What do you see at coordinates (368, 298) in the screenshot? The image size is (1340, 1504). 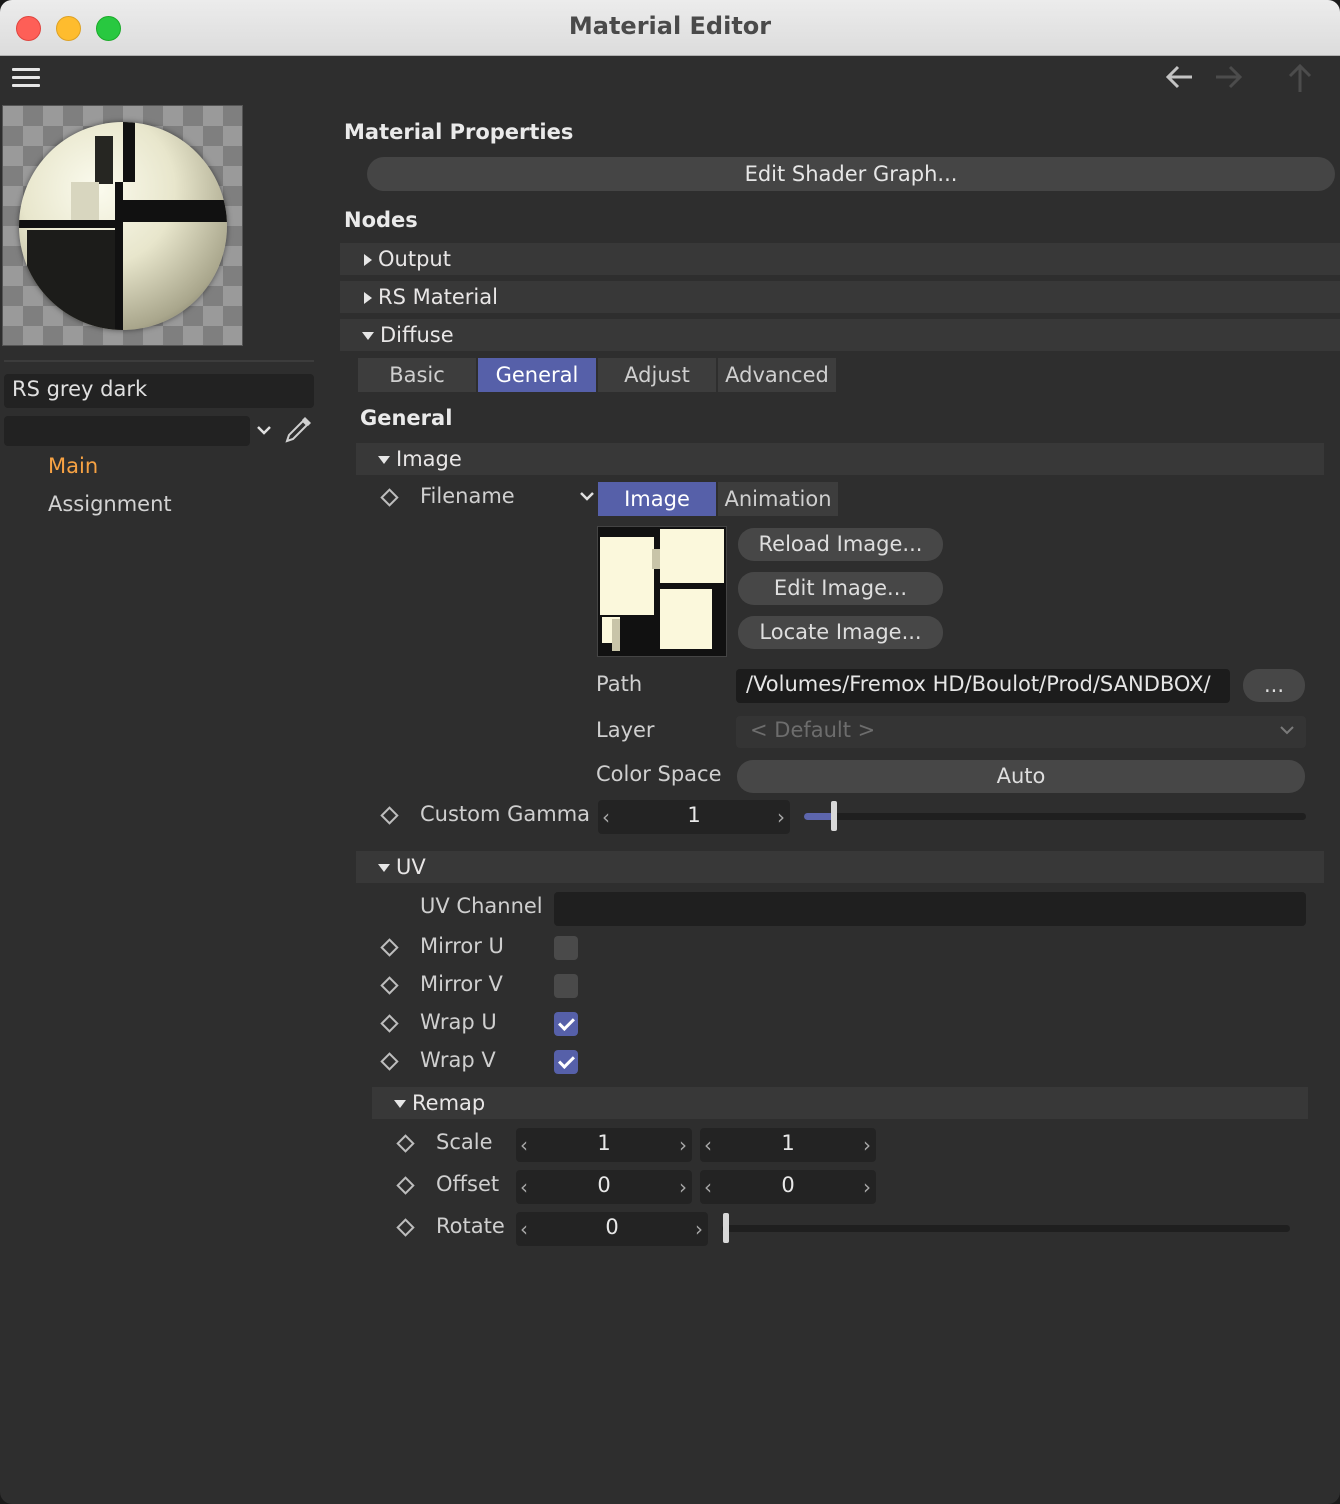 I see `expand-right-icon` at bounding box center [368, 298].